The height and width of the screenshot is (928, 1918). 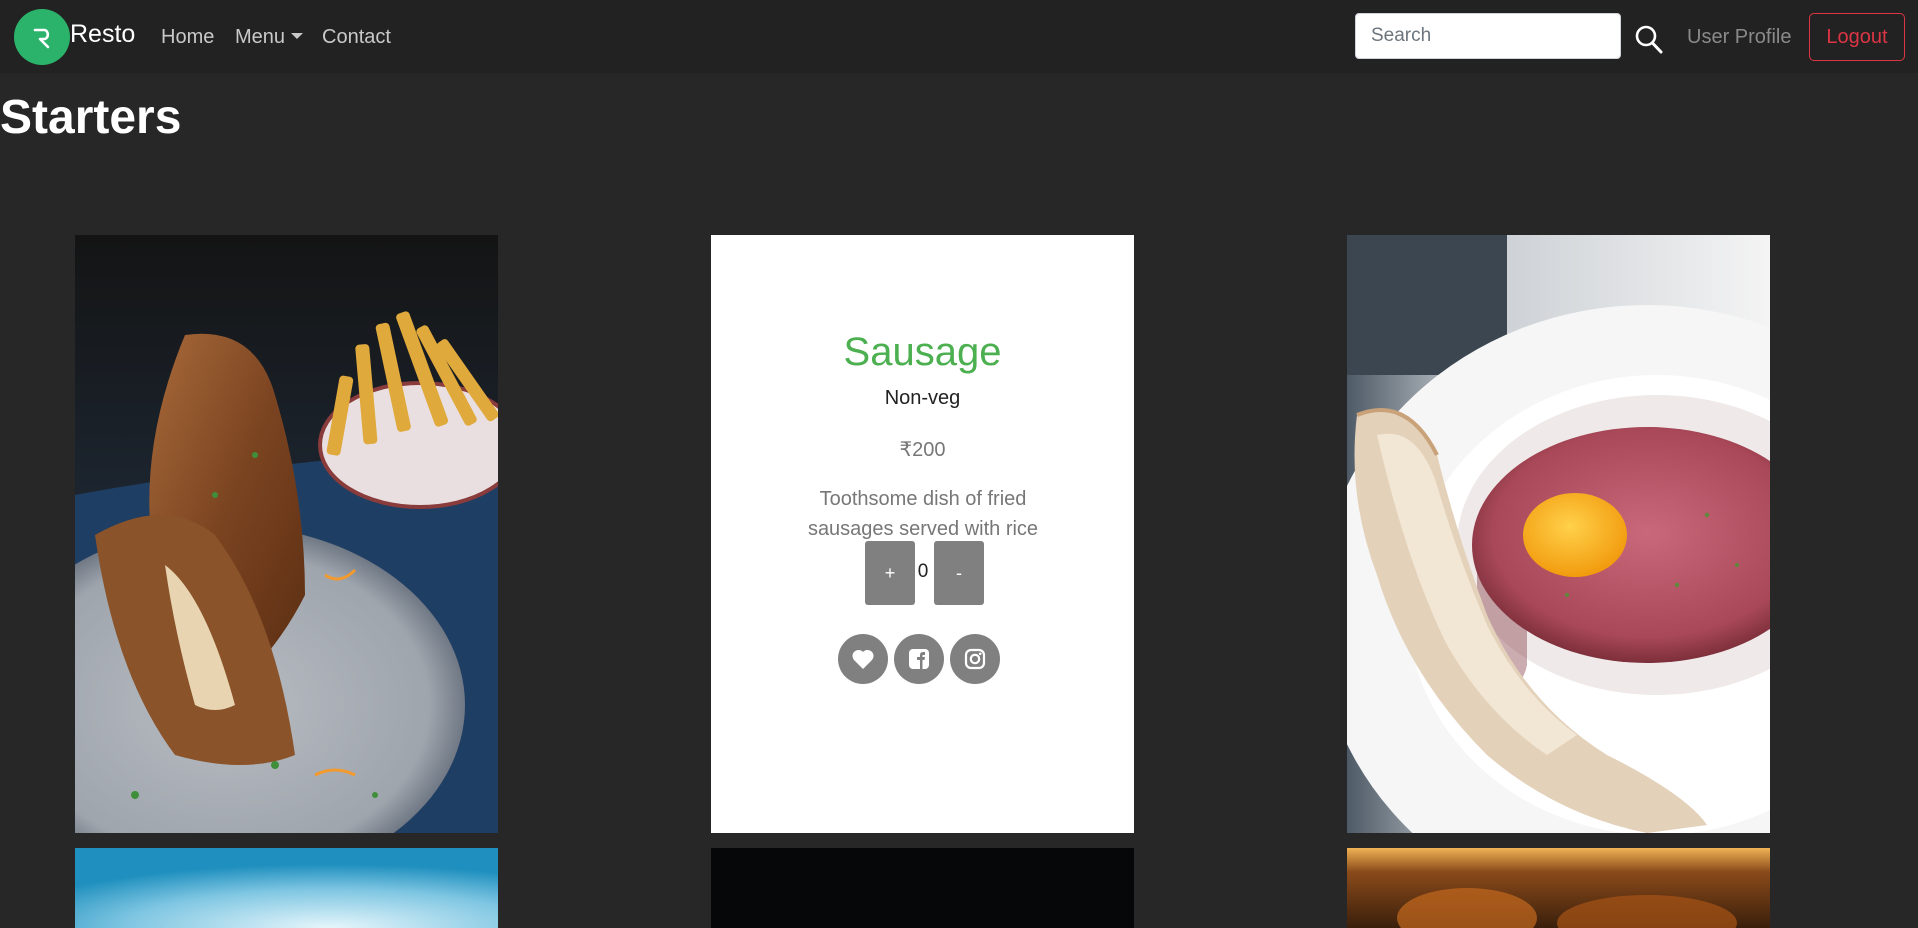 I want to click on search-input, so click(x=1488, y=36).